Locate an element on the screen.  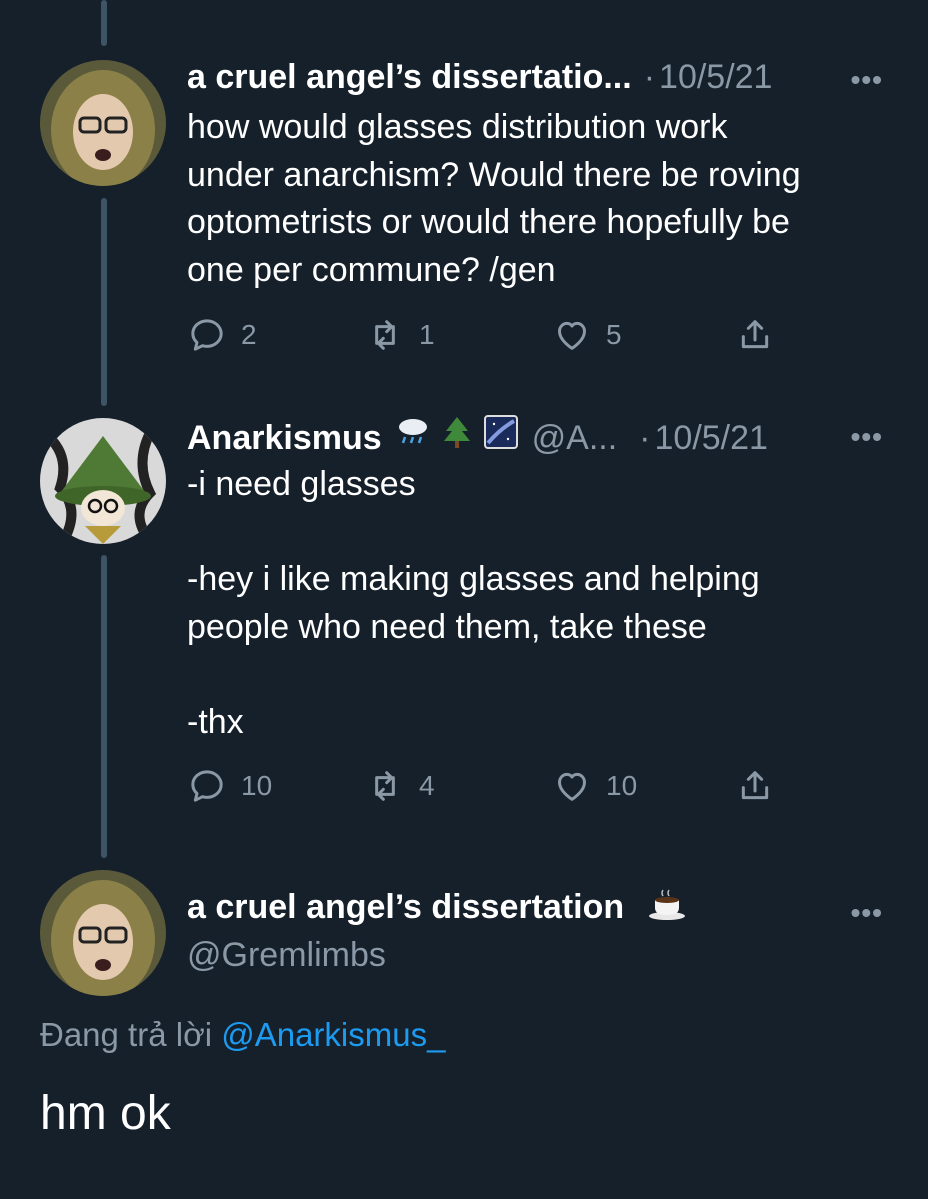
tweet-header: a cruel angel’s dissertatio... · 10/5/21 is located at coordinates (532, 77).